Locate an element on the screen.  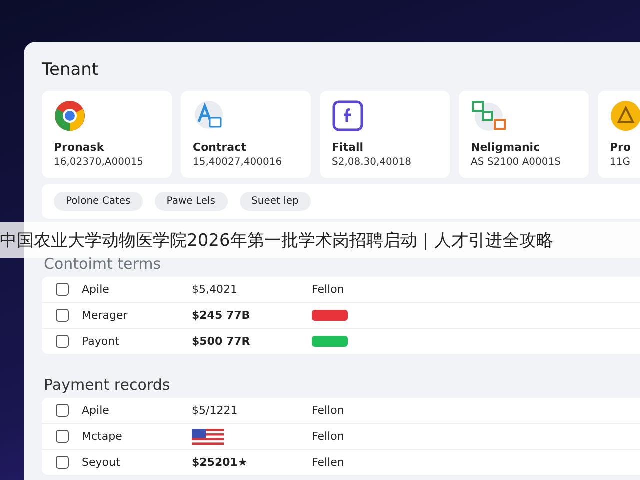
amount-text: $500 77R is located at coordinates (222, 341).